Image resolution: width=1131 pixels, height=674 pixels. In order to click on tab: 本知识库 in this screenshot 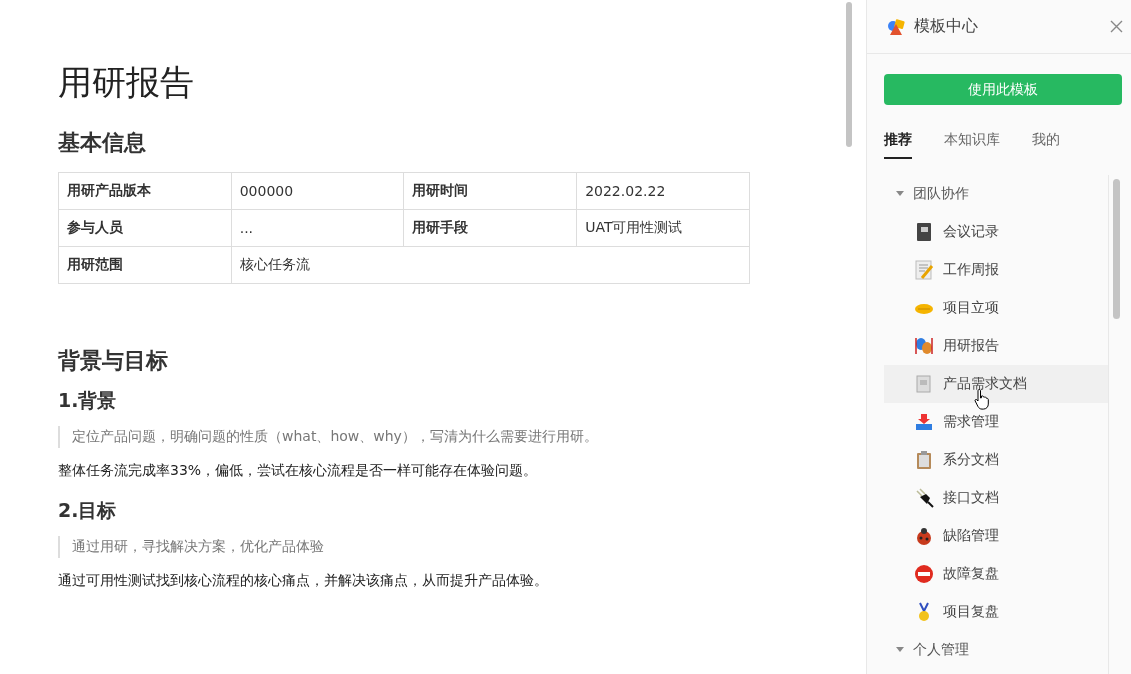, I will do `click(972, 145)`.